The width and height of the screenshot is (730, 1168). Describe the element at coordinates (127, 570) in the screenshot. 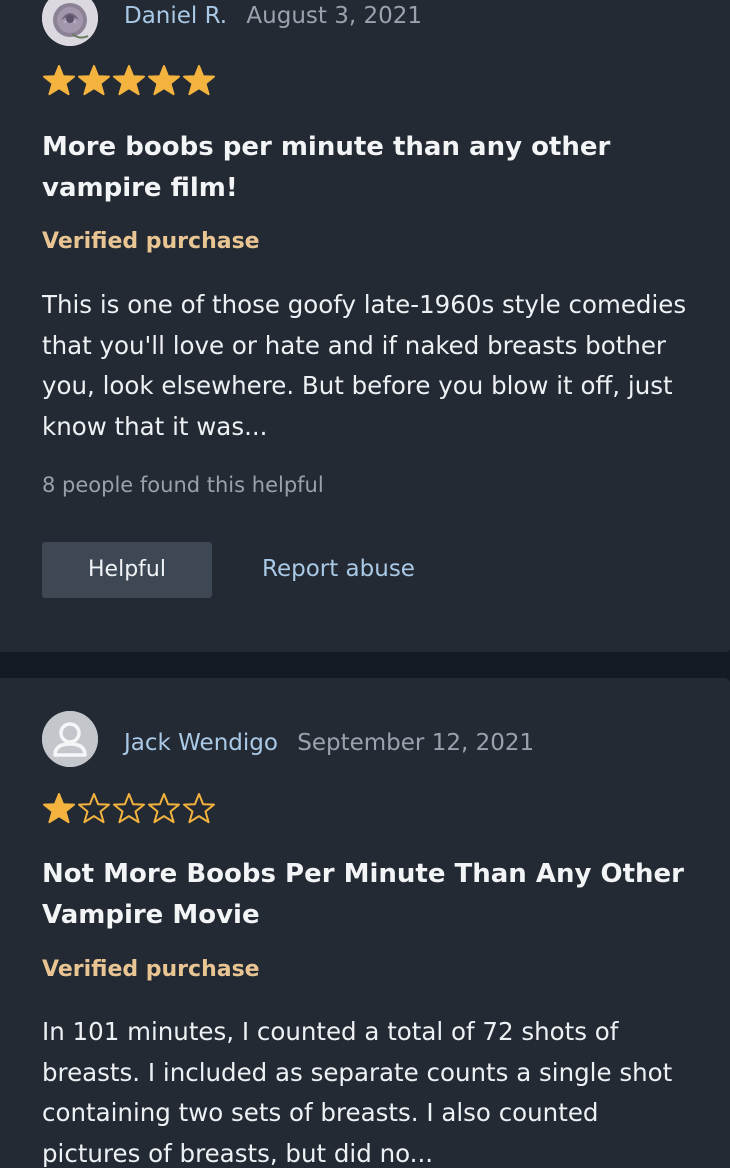

I see `helpful-button: Helpful` at that location.